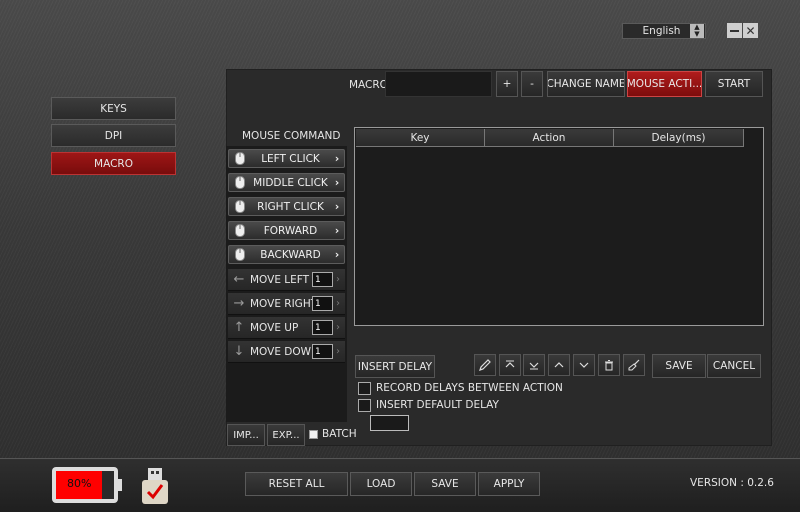 The width and height of the screenshot is (800, 512). I want to click on move-left-row: ← MOVE LEFT ›, so click(286, 280).